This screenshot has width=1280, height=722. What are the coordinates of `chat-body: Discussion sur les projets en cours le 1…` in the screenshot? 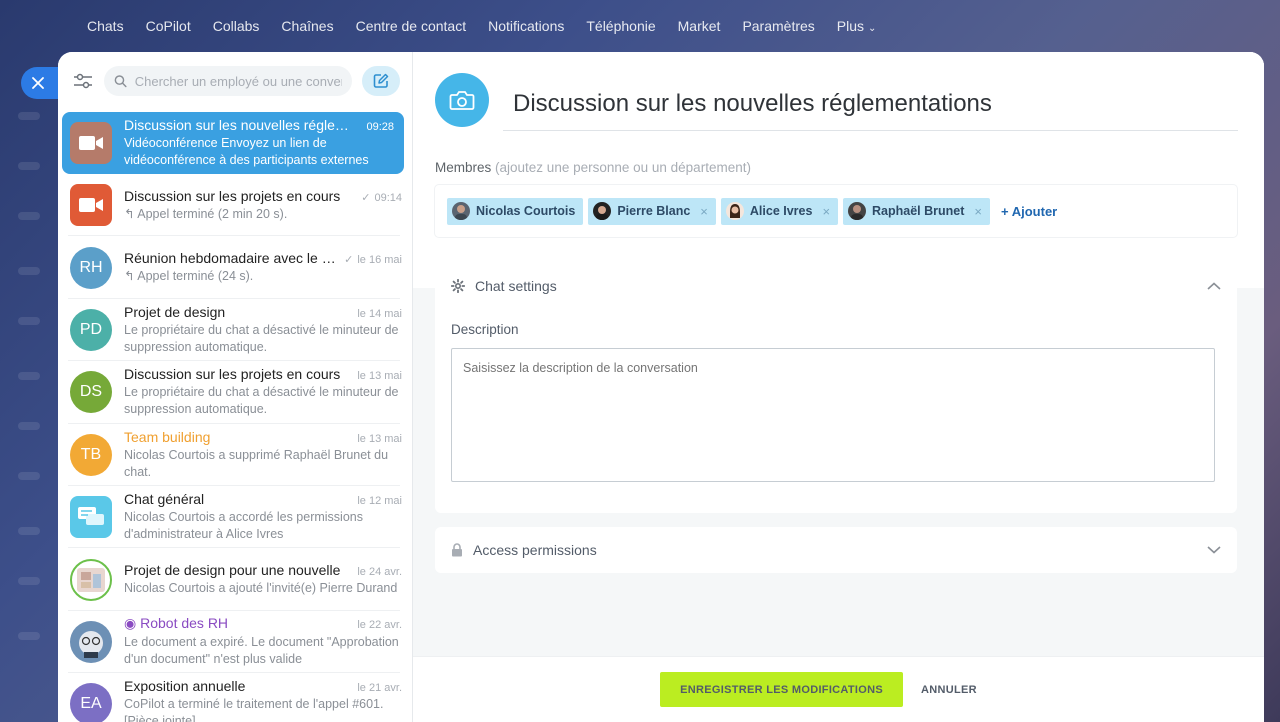 It's located at (263, 392).